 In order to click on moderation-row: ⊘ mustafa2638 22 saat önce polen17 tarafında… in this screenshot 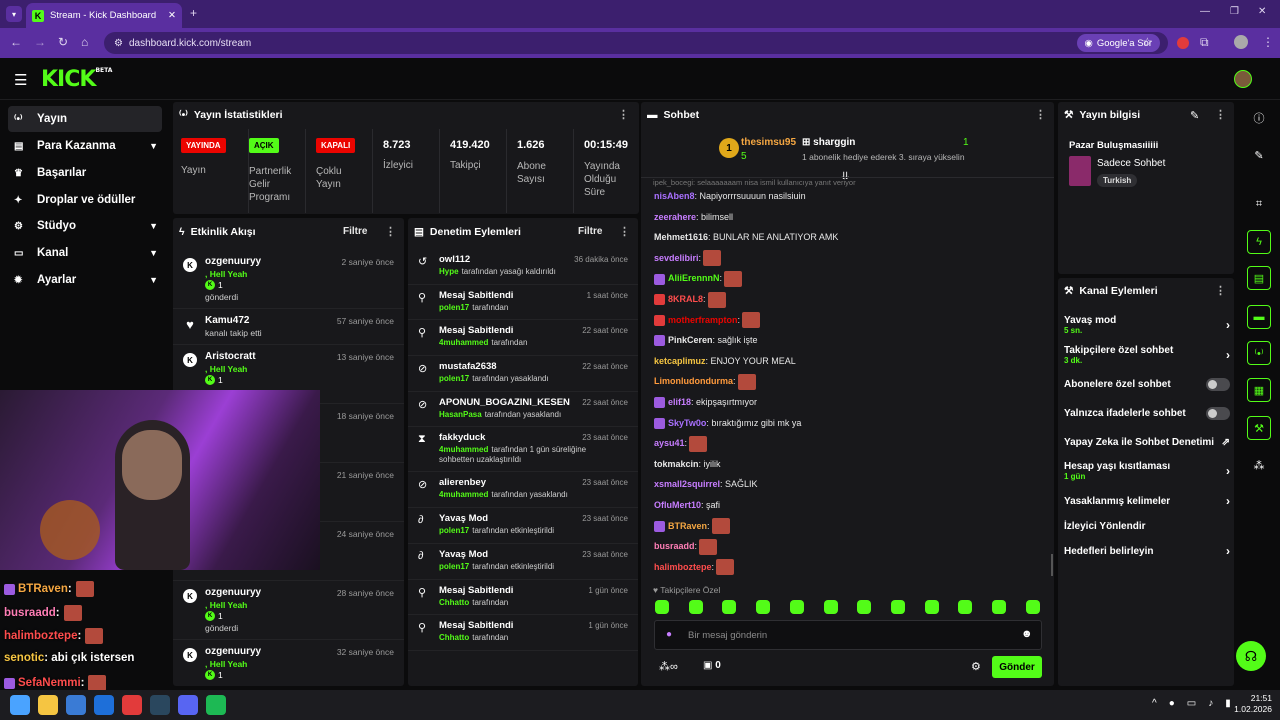, I will do `click(523, 374)`.